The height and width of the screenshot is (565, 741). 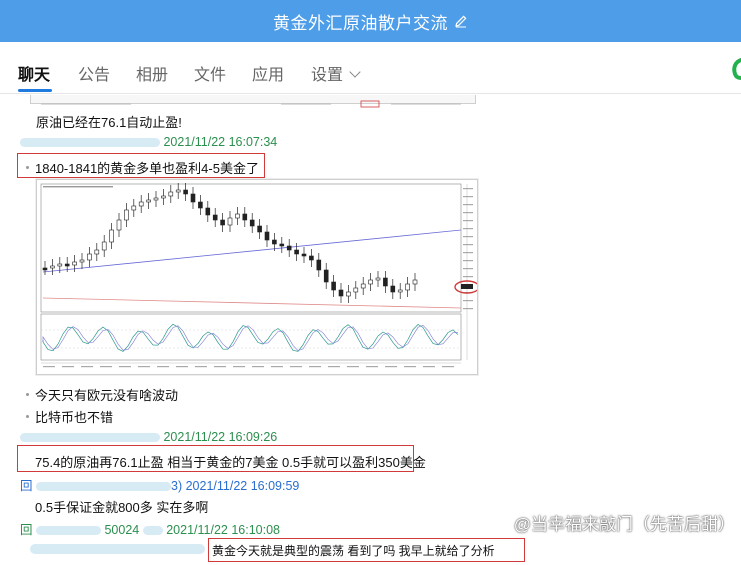 I want to click on sender-suffix: 3), so click(x=177, y=486).